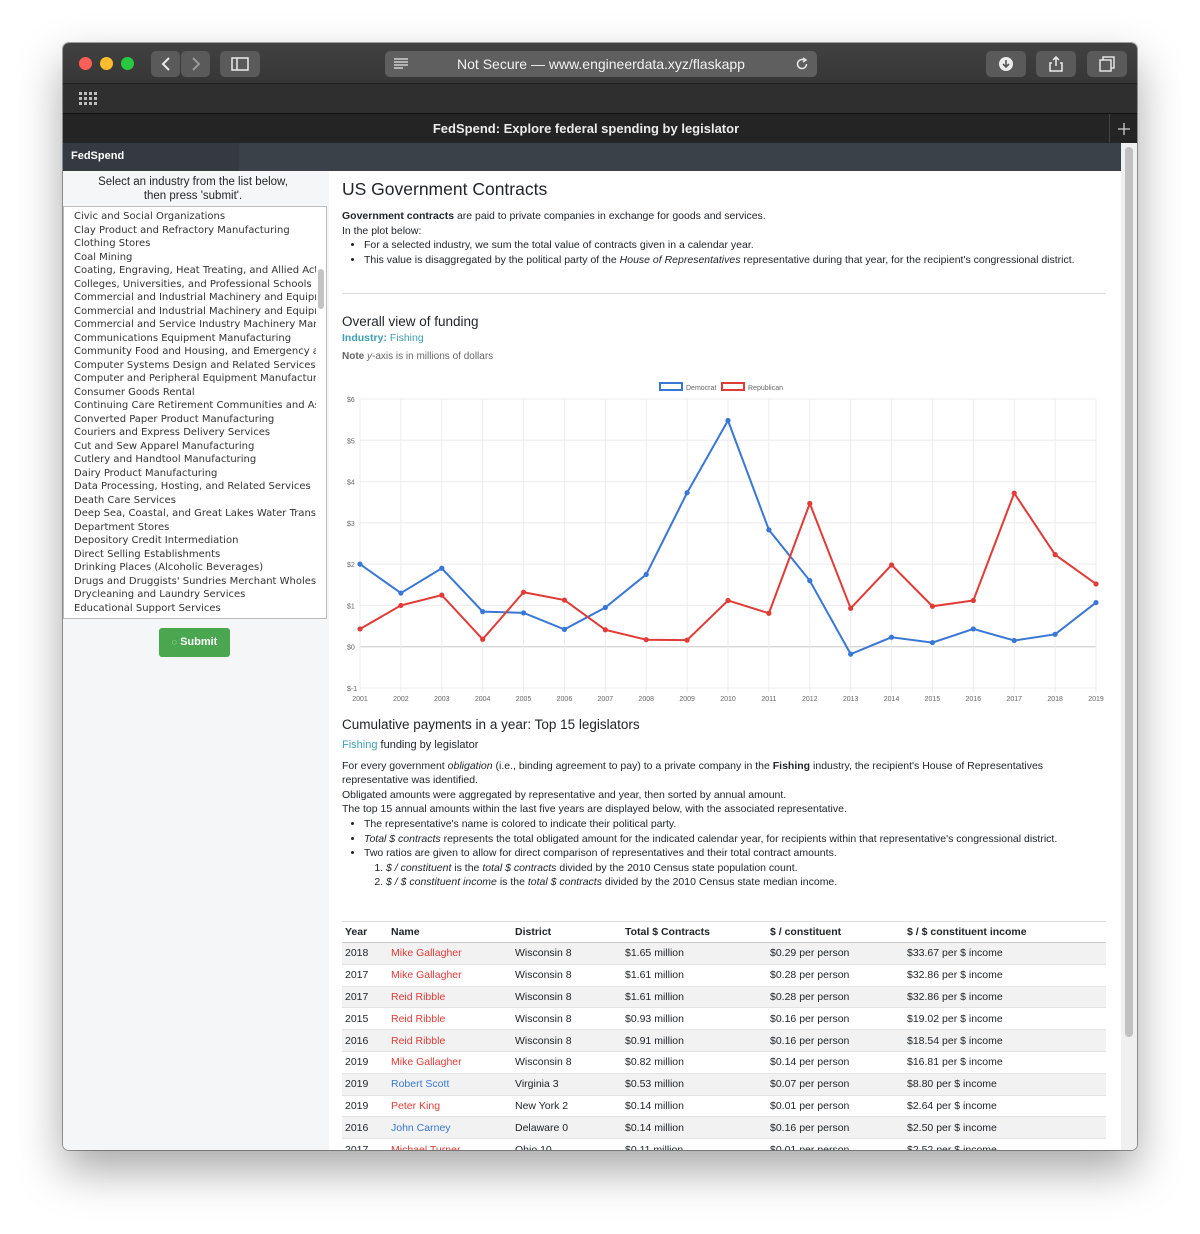 This screenshot has height=1234, width=1200. I want to click on industry-option: Department Stores, so click(195, 528).